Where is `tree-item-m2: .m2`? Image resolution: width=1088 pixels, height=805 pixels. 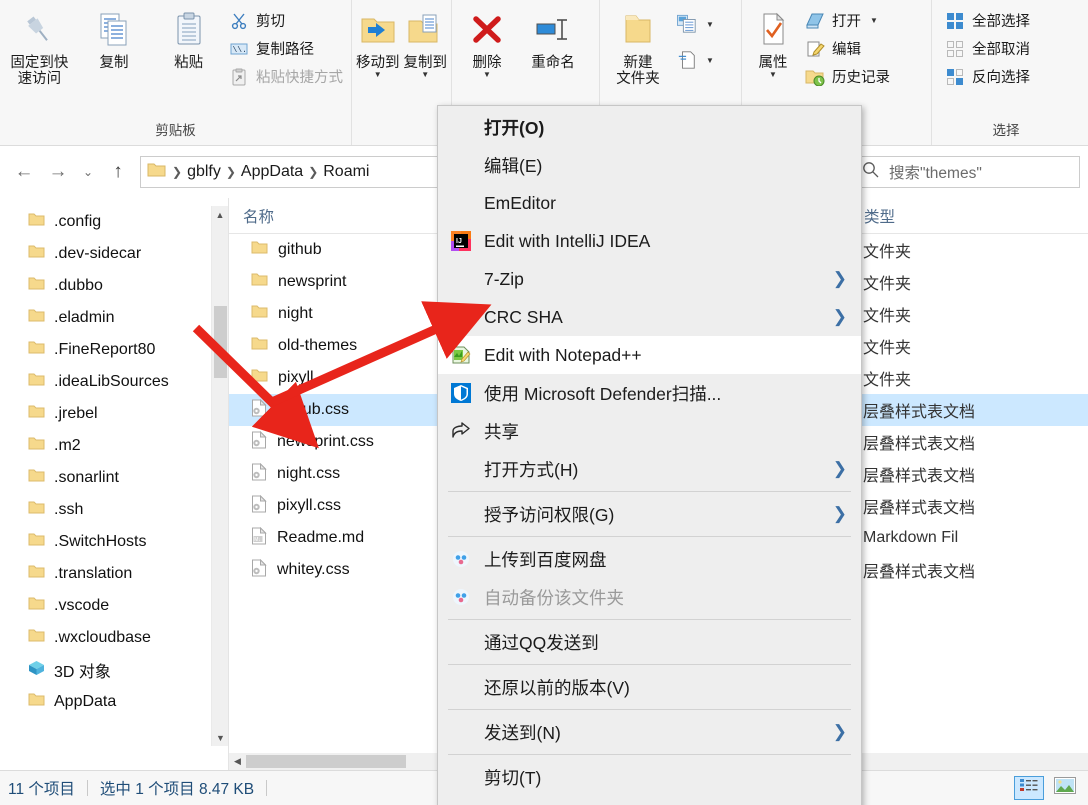
tree-item-m2: .m2 is located at coordinates (114, 446).